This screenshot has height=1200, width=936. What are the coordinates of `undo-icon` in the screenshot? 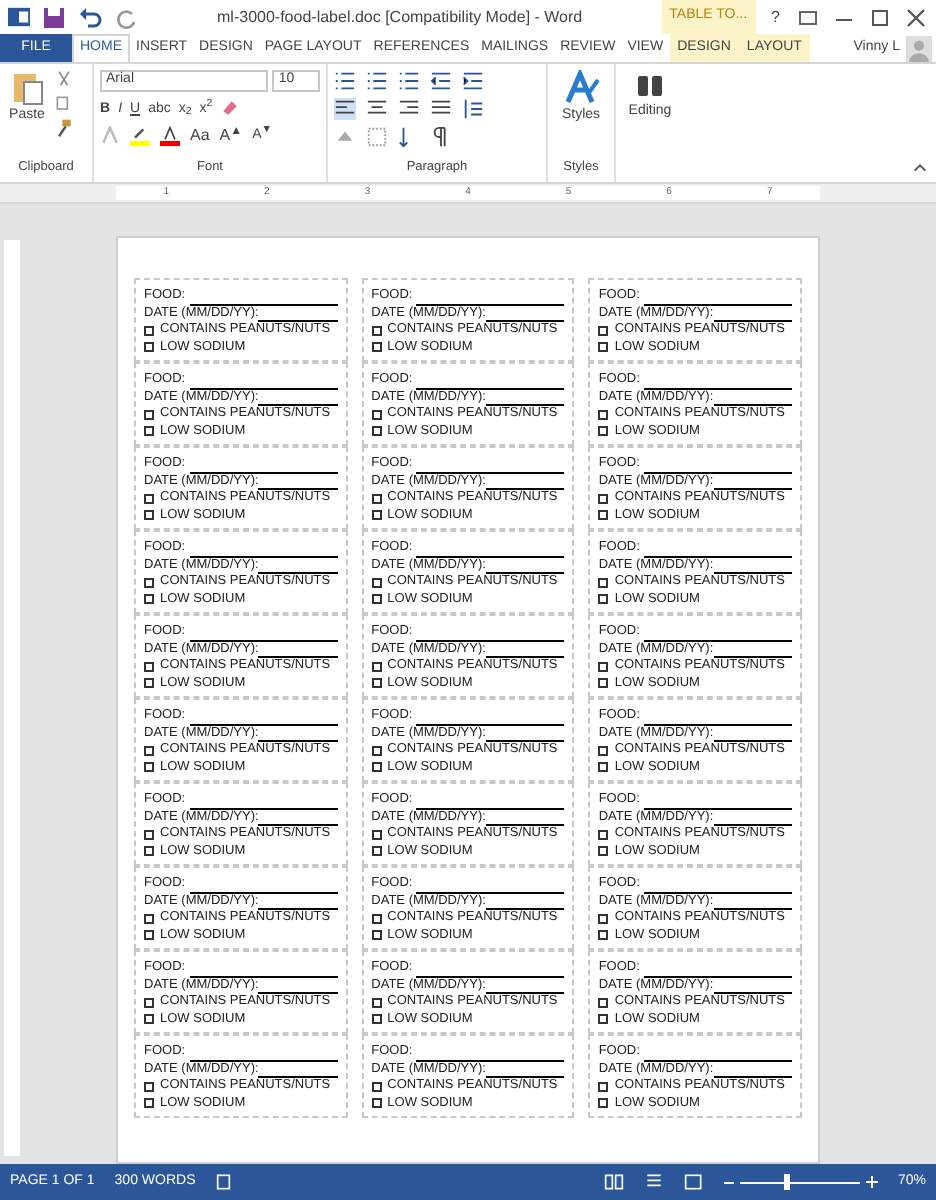 It's located at (90, 17).